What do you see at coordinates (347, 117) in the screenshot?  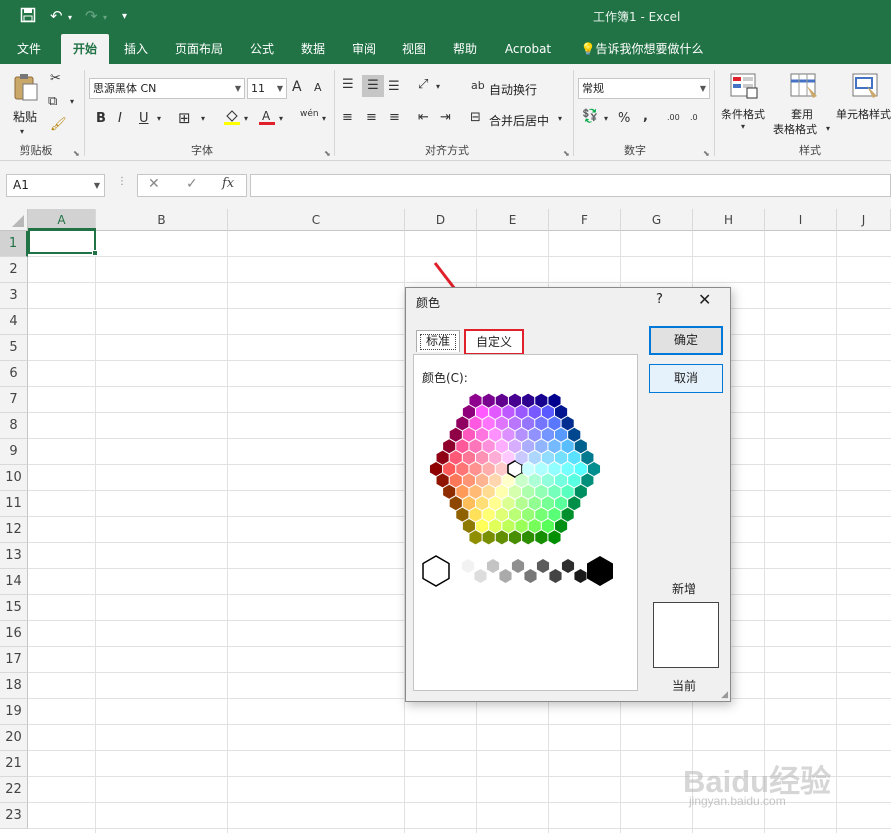 I see `align-left-icon: ≡` at bounding box center [347, 117].